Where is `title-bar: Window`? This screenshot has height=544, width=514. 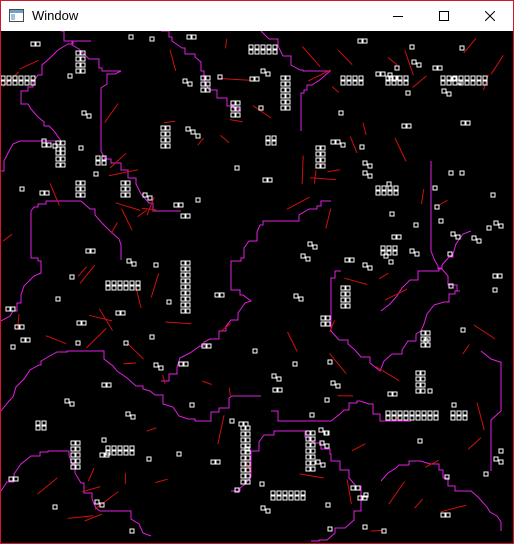
title-bar: Window is located at coordinates (257, 16).